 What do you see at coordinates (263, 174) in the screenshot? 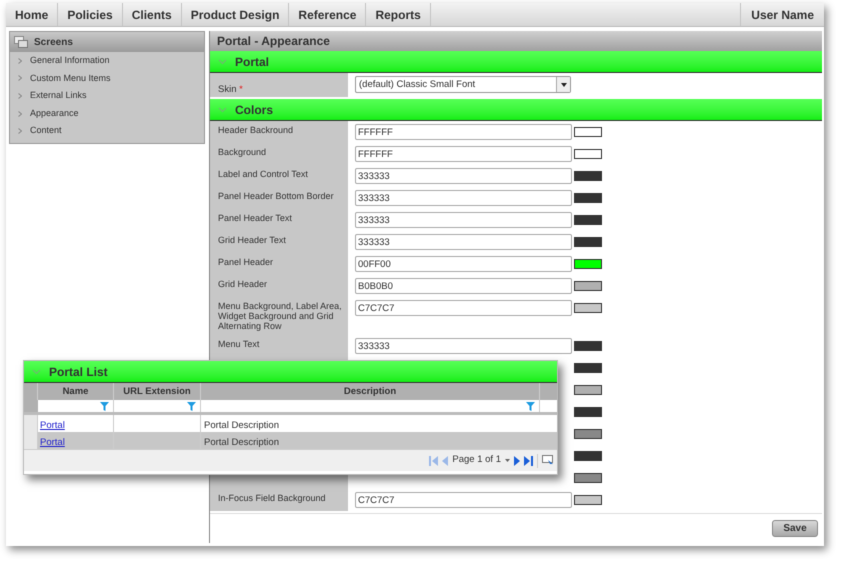
I see `field-label: Label and Control Text` at bounding box center [263, 174].